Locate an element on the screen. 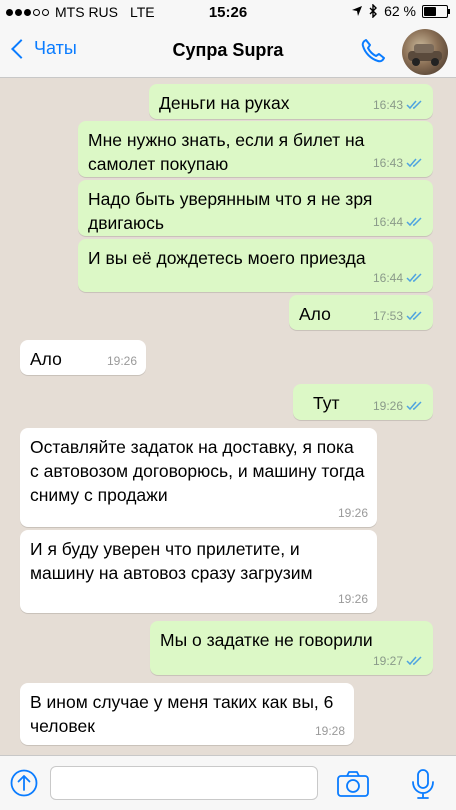 The image size is (456, 810). battery-fill is located at coordinates (430, 11).